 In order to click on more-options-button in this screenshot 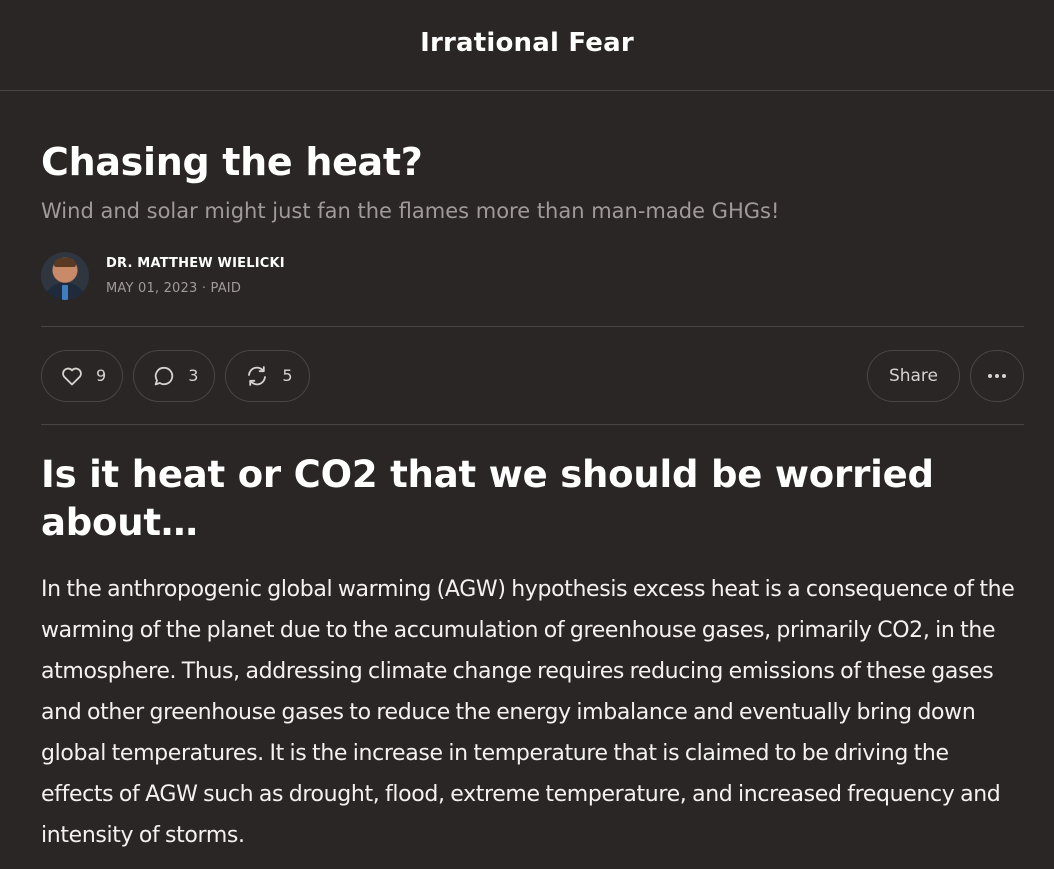, I will do `click(997, 375)`.